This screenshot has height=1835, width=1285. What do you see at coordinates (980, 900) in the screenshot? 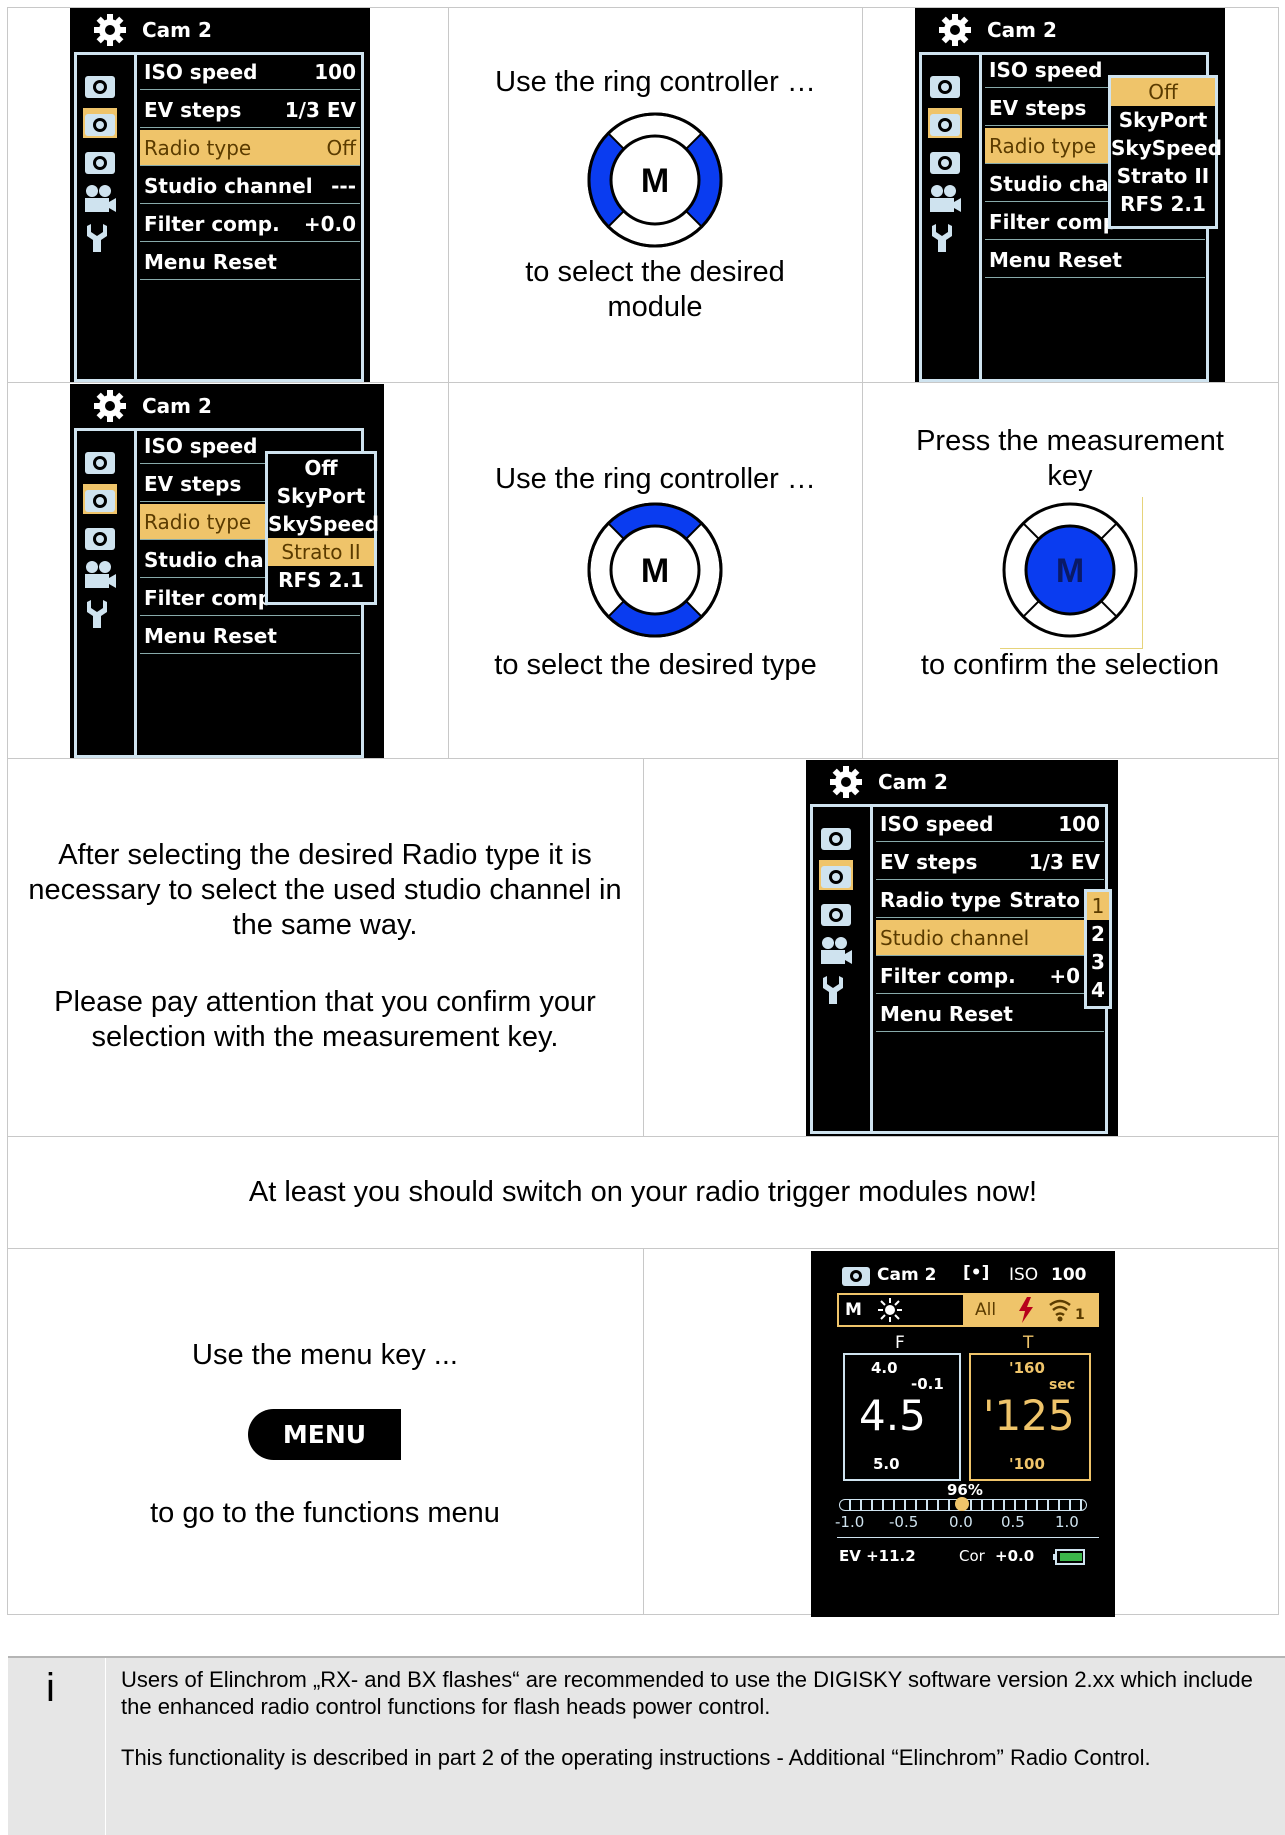
I see `menu-row: Radio type Strato` at bounding box center [980, 900].